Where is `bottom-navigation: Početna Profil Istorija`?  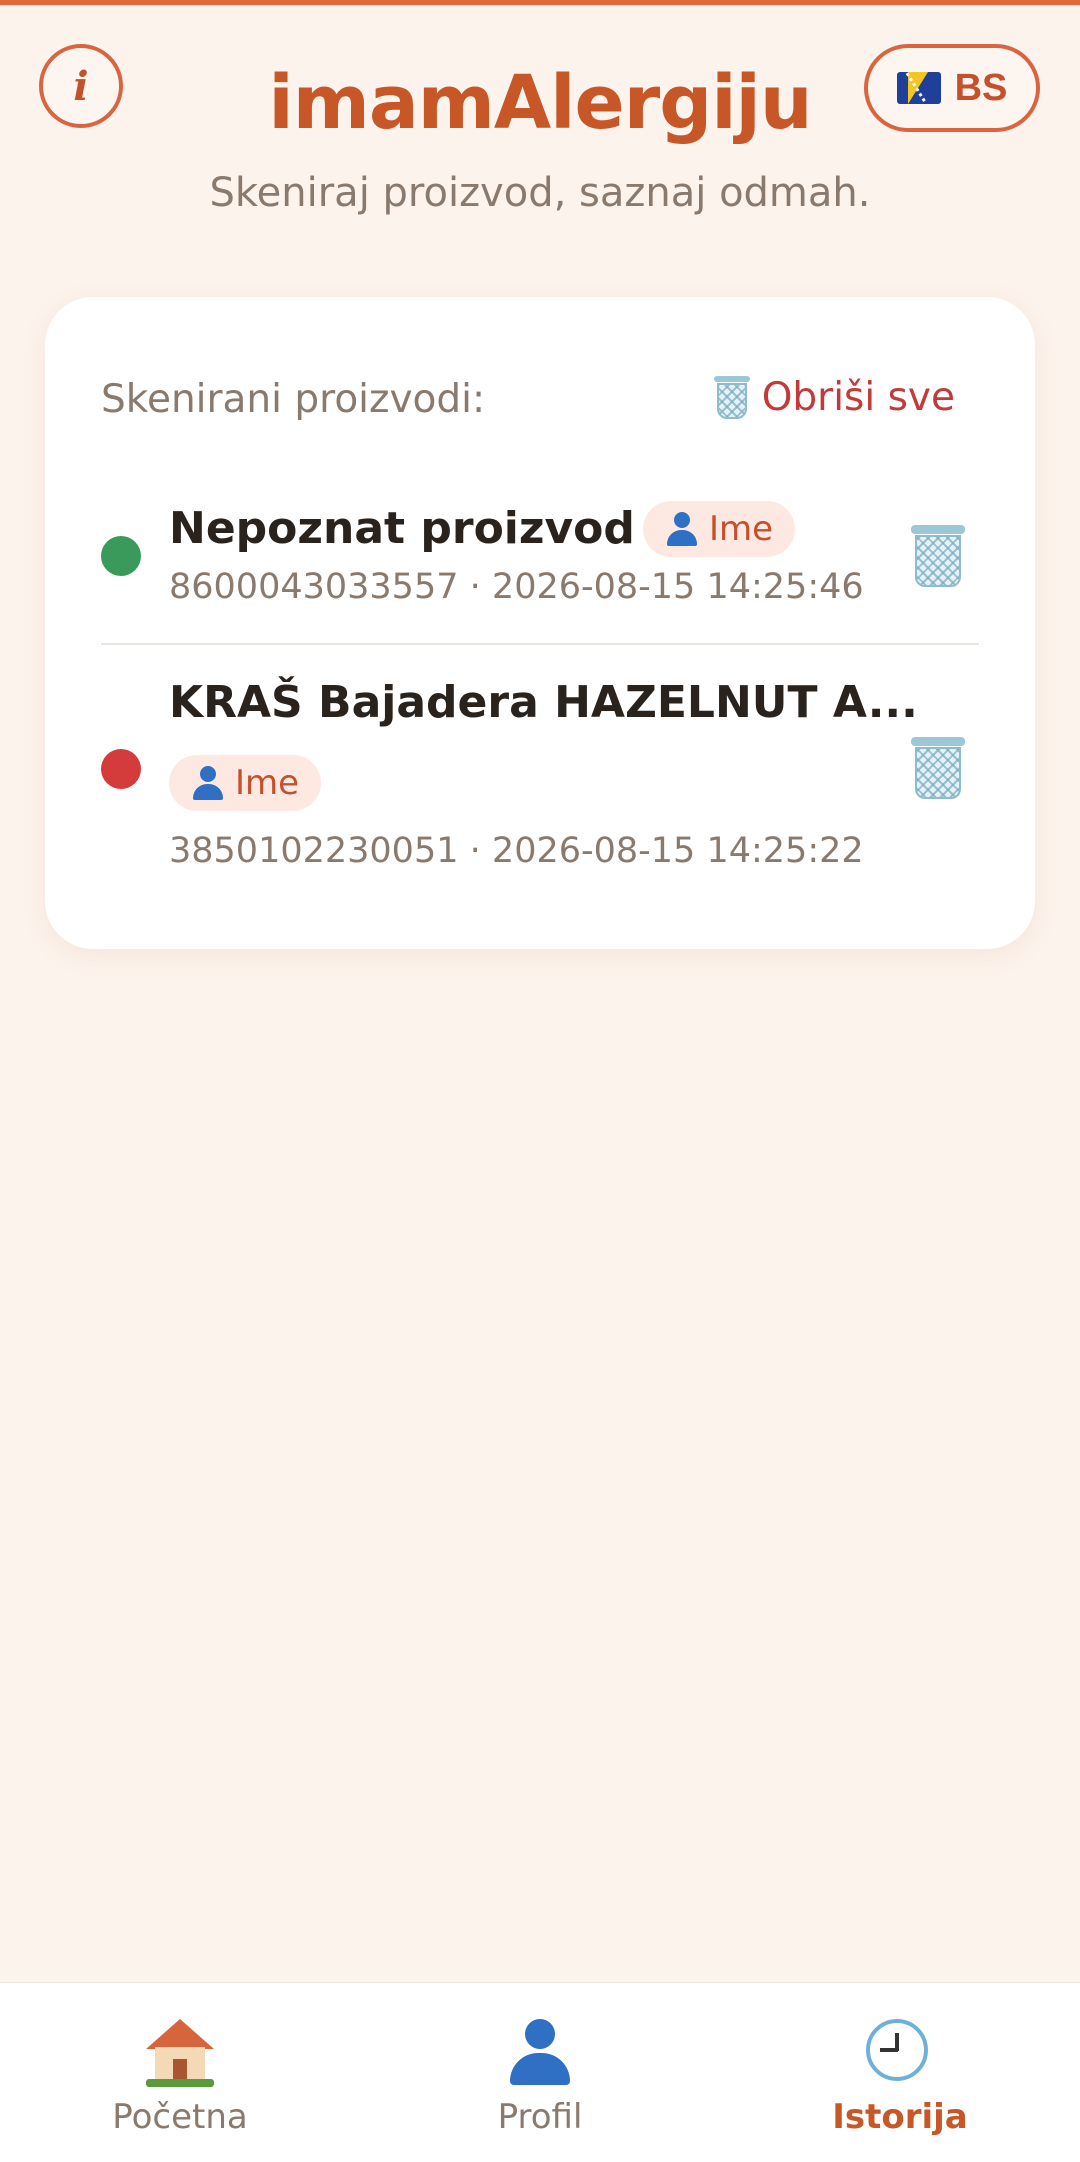
bottom-navigation: Početna Profil Istorija is located at coordinates (540, 2072).